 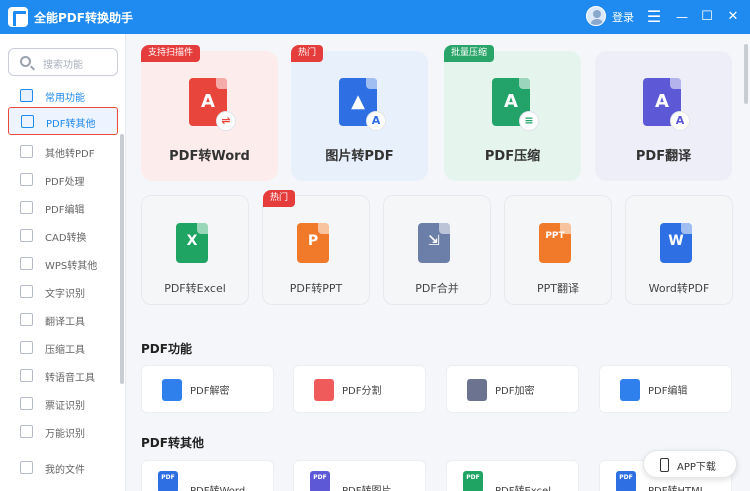 I want to click on card-pdf-to-excel: X PDF转Excel, so click(x=195, y=250).